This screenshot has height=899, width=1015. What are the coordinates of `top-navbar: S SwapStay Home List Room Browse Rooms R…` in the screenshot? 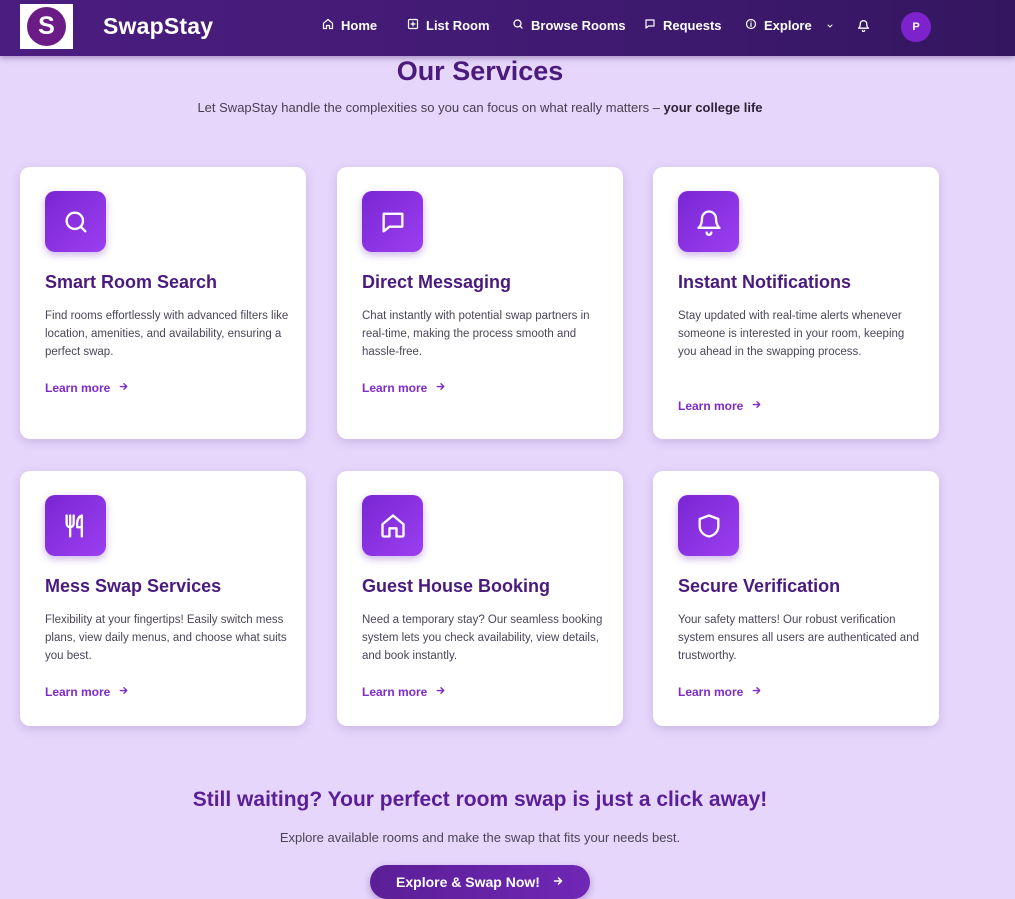 It's located at (507, 28).